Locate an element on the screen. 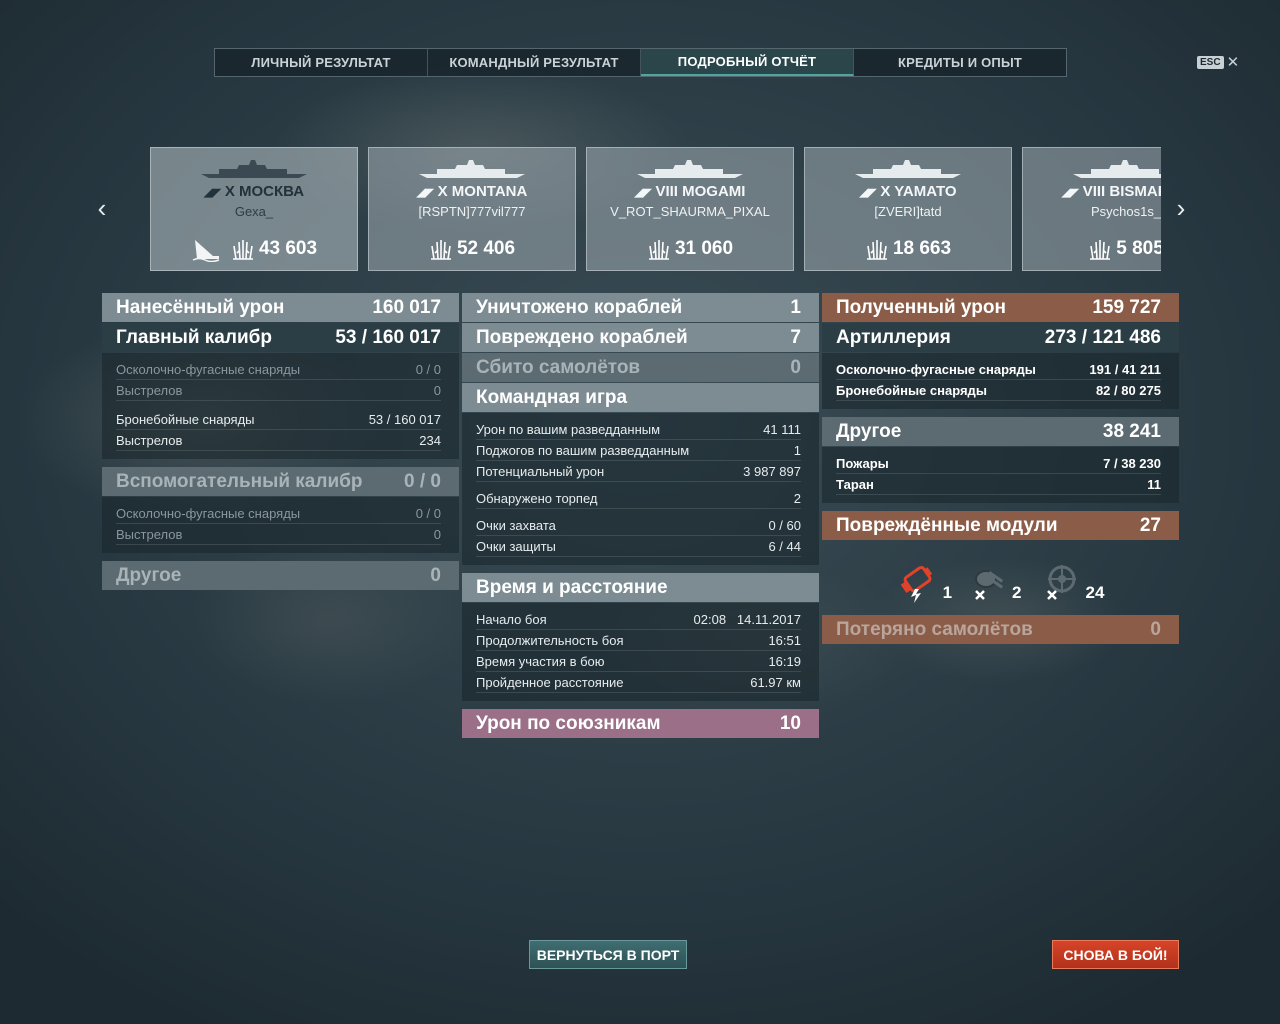  ship-damage-value: 43 603 is located at coordinates (288, 248).